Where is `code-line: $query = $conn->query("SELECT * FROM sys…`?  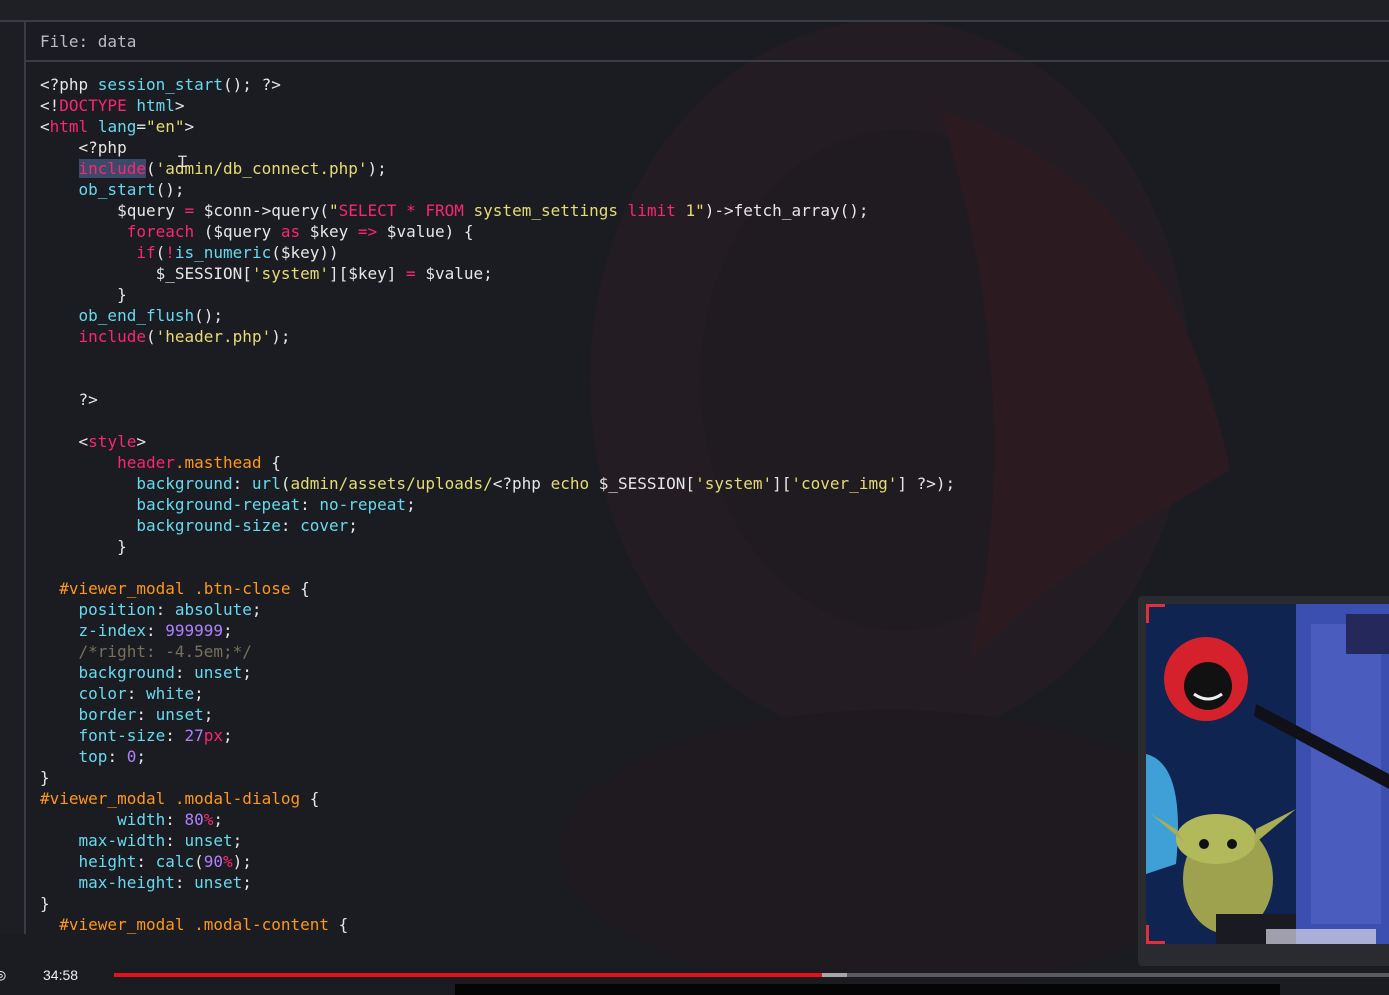 code-line: $query = $conn->query("SELECT * FROM sys… is located at coordinates (454, 210).